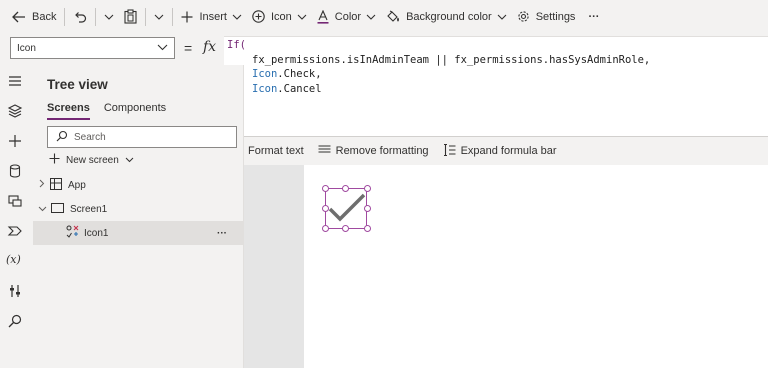  Describe the element at coordinates (188, 48) in the screenshot. I see `equals-sign: =` at that location.